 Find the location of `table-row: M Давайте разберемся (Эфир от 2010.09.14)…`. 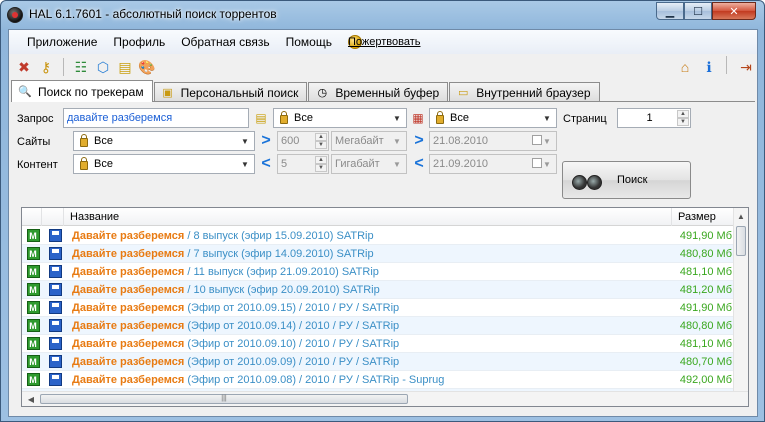

table-row: M Давайте разберемся (Эфир от 2010.09.14)… is located at coordinates (383, 326).